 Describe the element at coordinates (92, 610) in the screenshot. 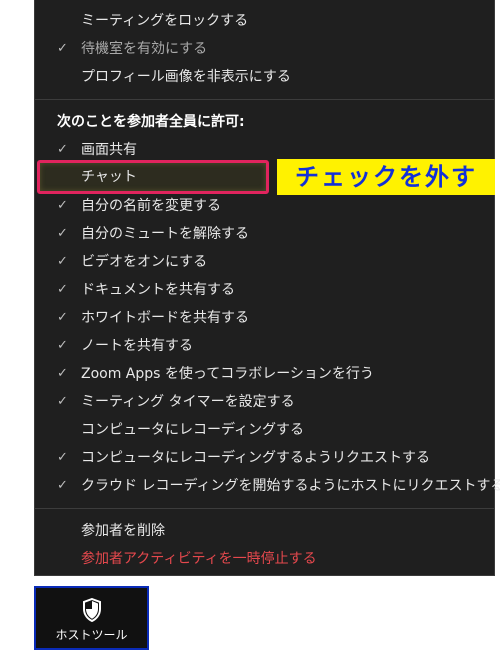

I see `shield-icon` at that location.